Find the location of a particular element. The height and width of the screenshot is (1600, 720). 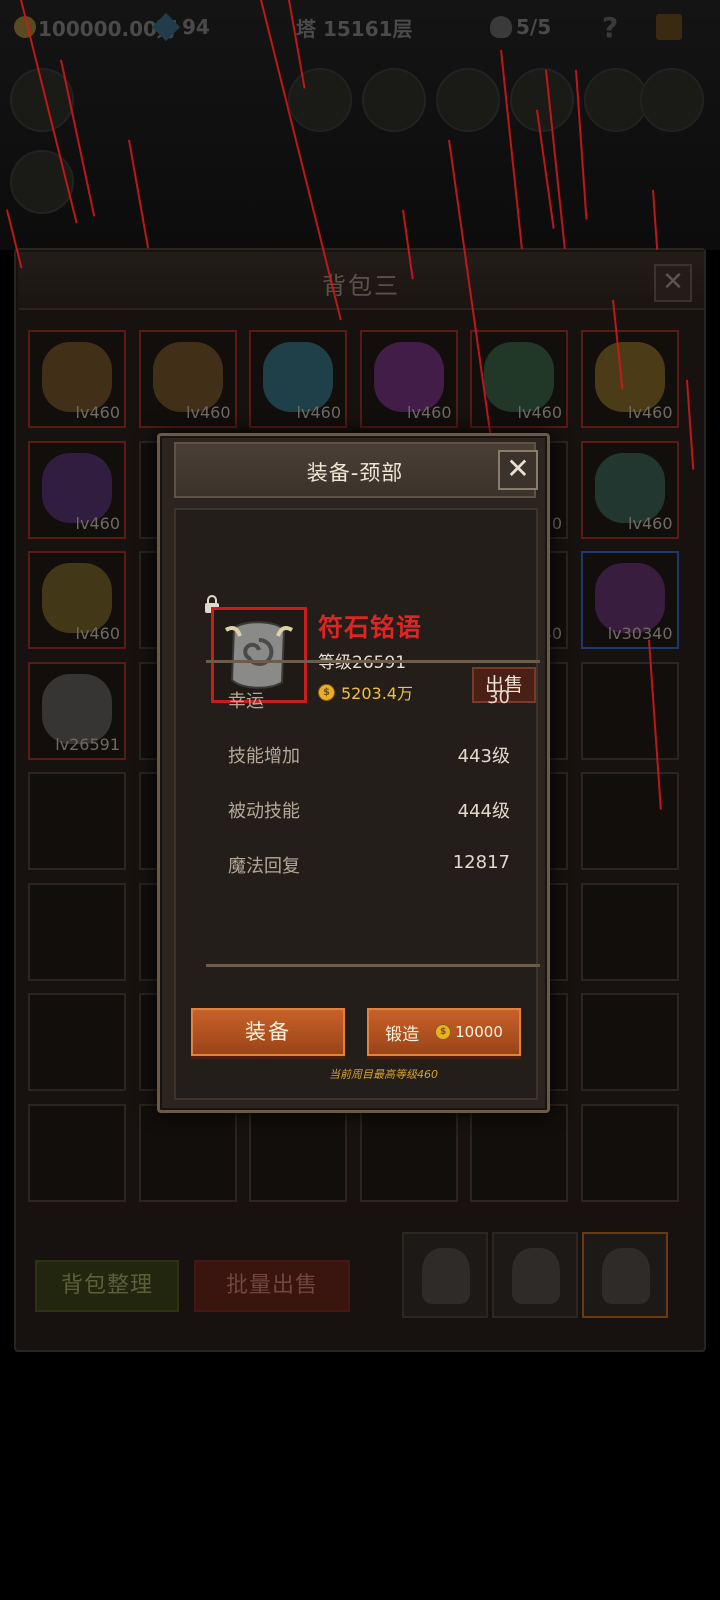

equip-button: 装备 is located at coordinates (268, 1032).